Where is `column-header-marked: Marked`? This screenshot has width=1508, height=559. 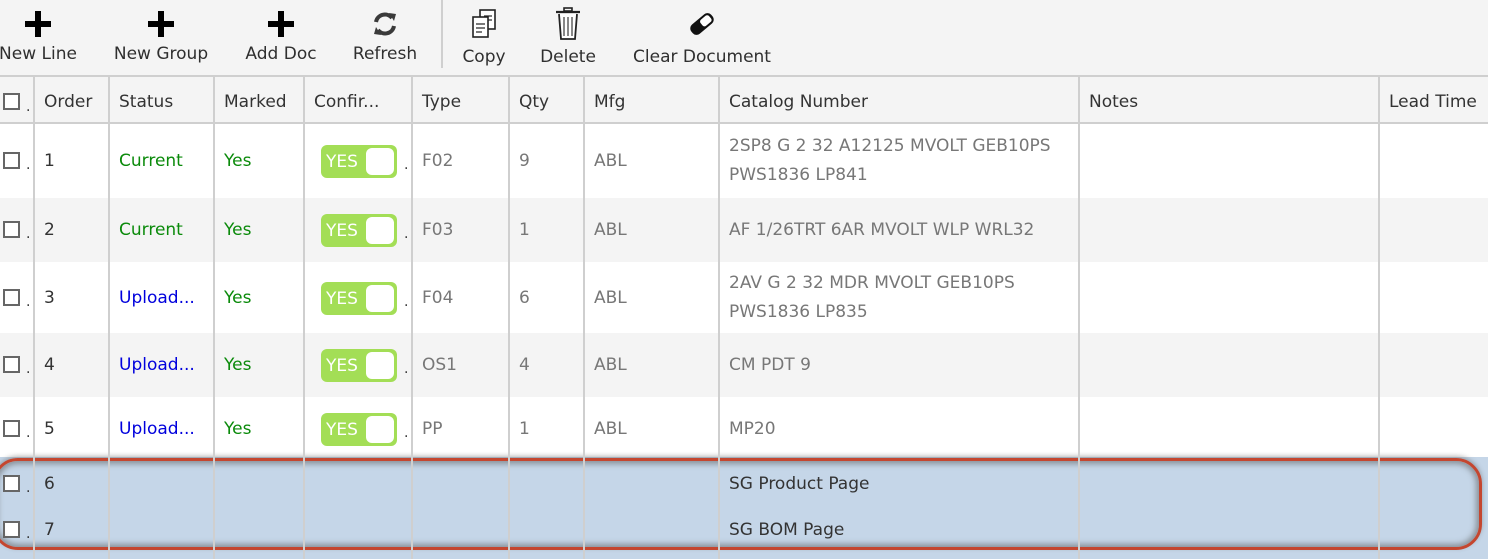 column-header-marked: Marked is located at coordinates (258, 100).